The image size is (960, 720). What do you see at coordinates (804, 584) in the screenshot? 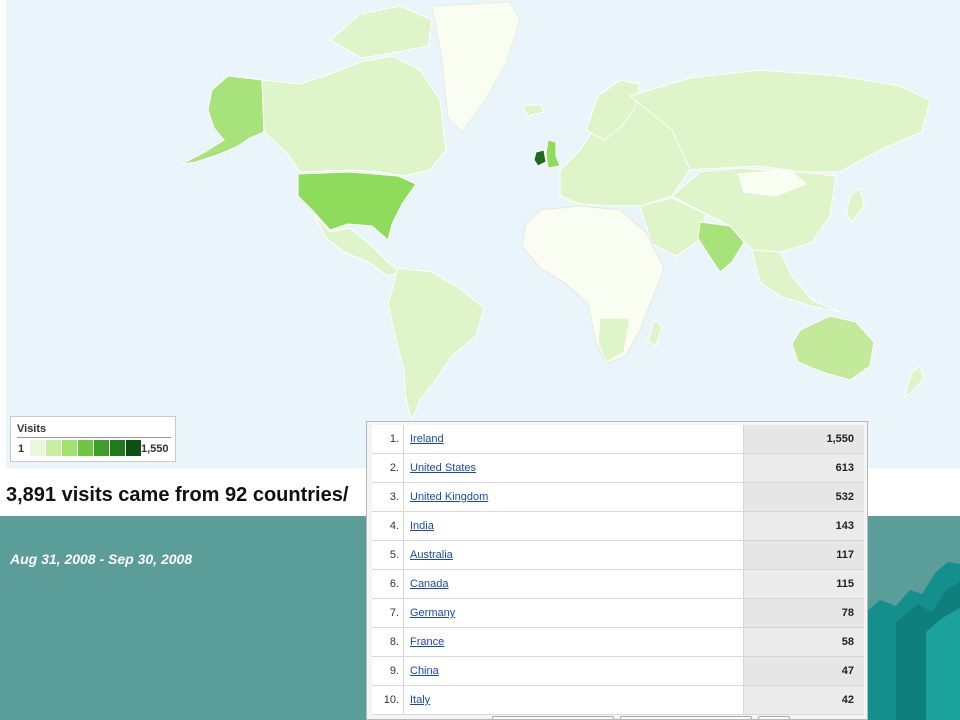
I see `row-visits: 115` at bounding box center [804, 584].